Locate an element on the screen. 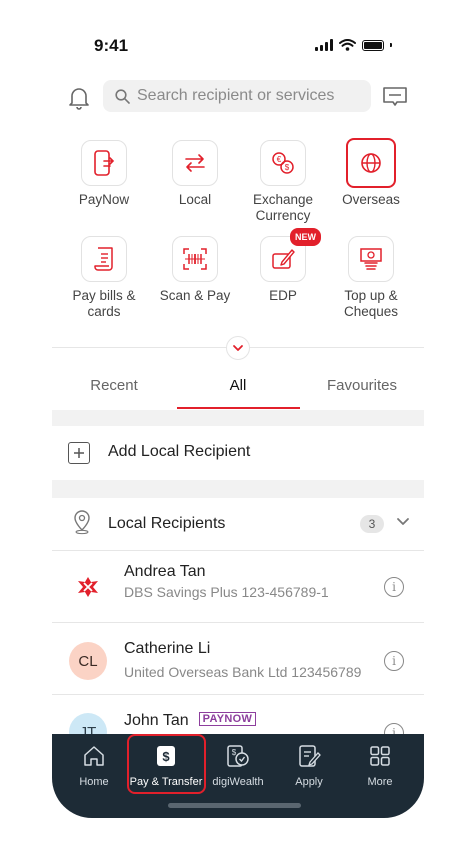 The height and width of the screenshot is (854, 474). quick-action-label-line2: cards is located at coordinates (104, 311).